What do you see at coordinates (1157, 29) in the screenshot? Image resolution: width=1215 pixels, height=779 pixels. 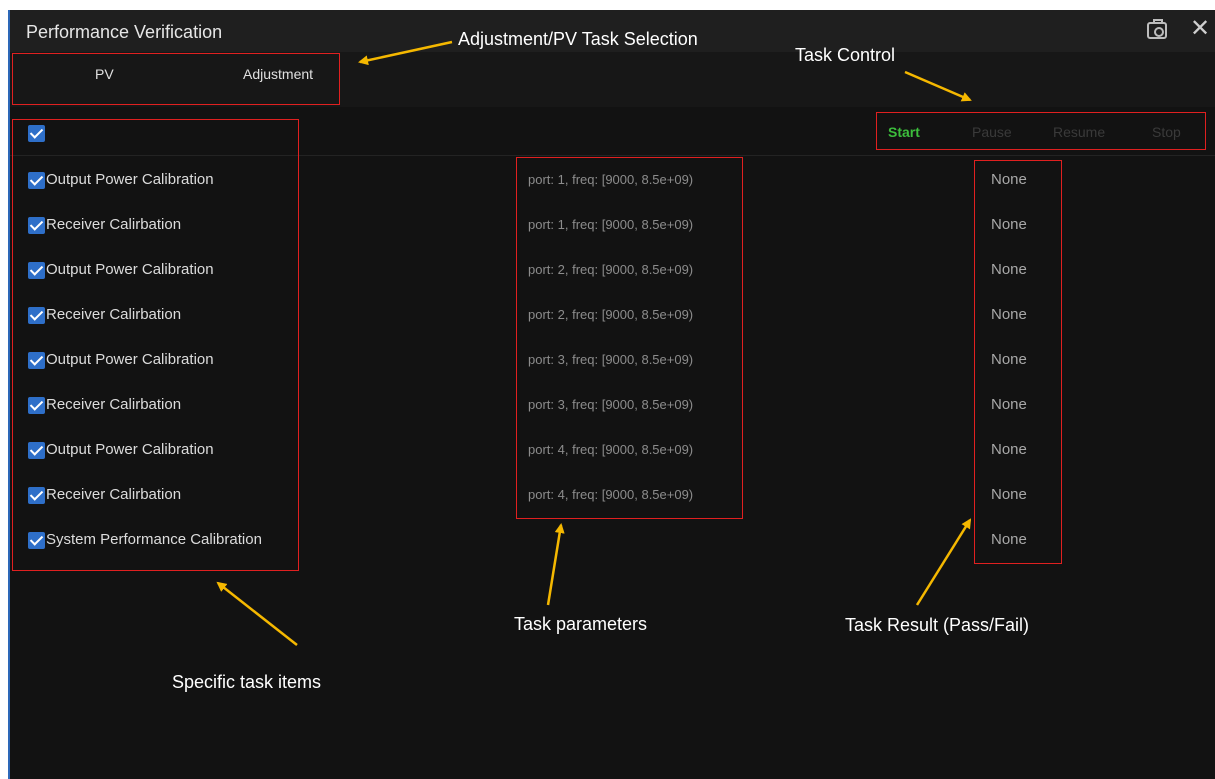 I see `camera-icon` at bounding box center [1157, 29].